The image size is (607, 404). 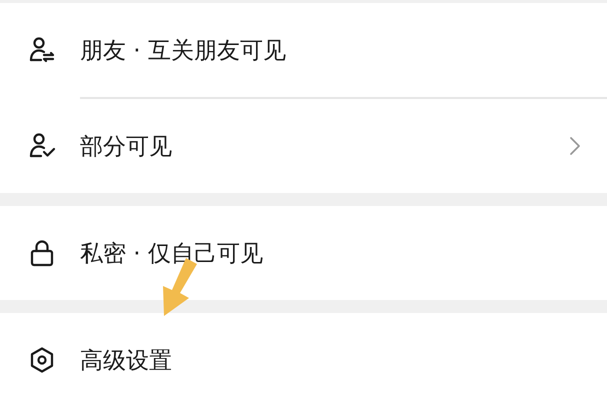 I want to click on chevron-right-icon, so click(x=575, y=146).